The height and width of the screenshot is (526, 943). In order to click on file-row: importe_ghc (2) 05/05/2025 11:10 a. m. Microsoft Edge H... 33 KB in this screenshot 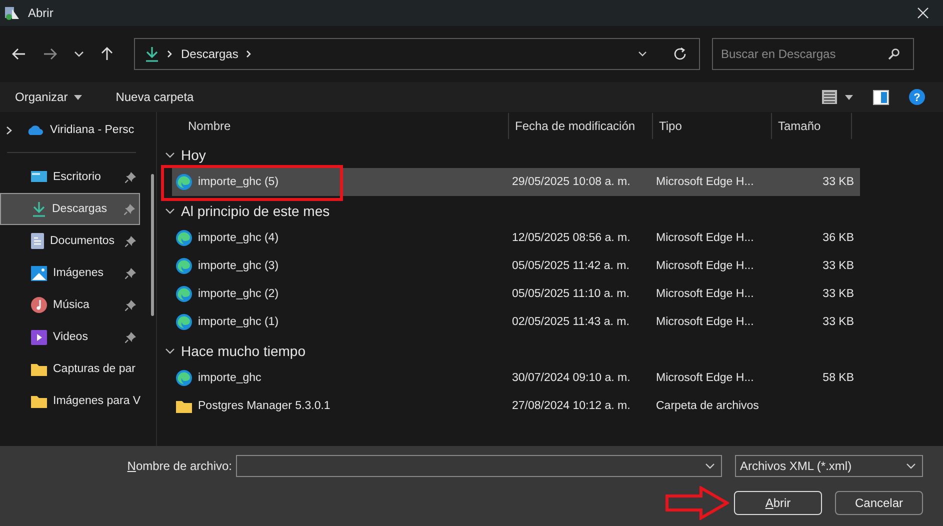, I will do `click(516, 294)`.